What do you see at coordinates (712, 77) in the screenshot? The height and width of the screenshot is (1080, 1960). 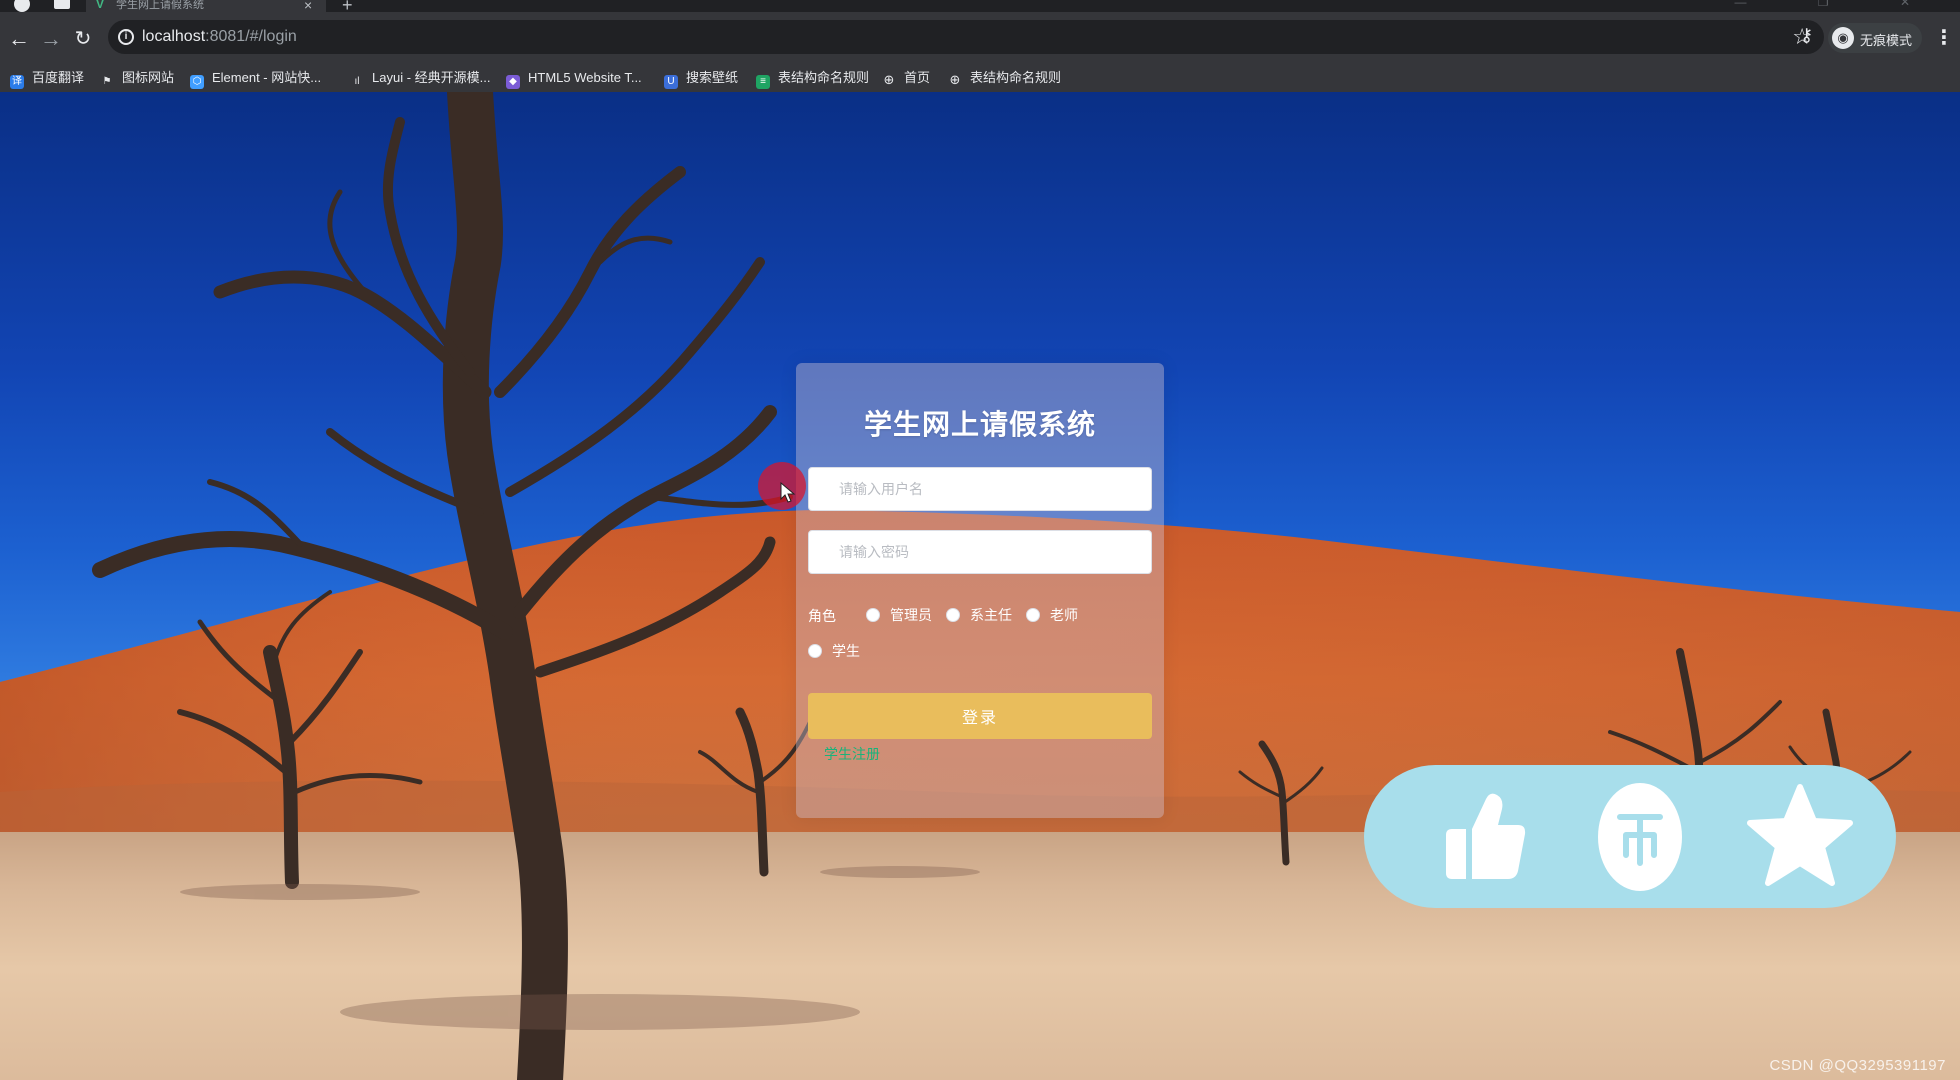 I see `bookmark-label: 搜索壁纸` at bounding box center [712, 77].